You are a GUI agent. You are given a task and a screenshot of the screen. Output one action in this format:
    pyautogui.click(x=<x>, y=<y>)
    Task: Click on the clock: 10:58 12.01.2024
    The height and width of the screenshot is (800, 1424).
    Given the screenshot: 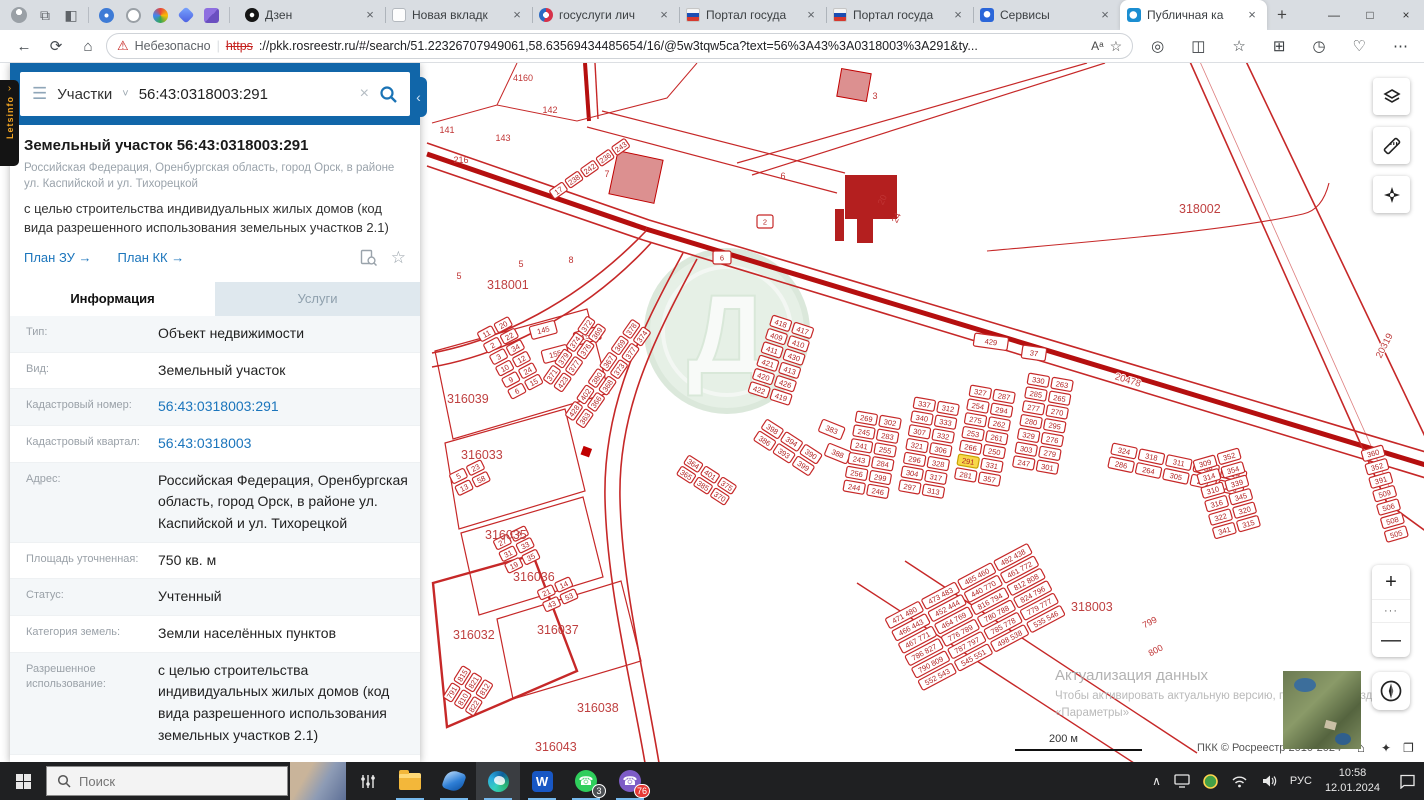 What is the action you would take?
    pyautogui.click(x=1352, y=781)
    